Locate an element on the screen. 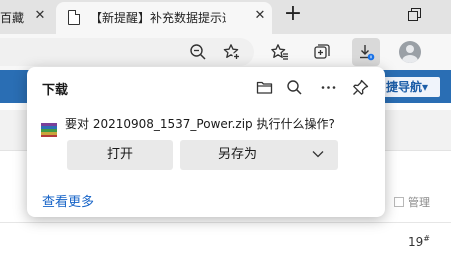  see-more-link: 查看更多 is located at coordinates (68, 200).